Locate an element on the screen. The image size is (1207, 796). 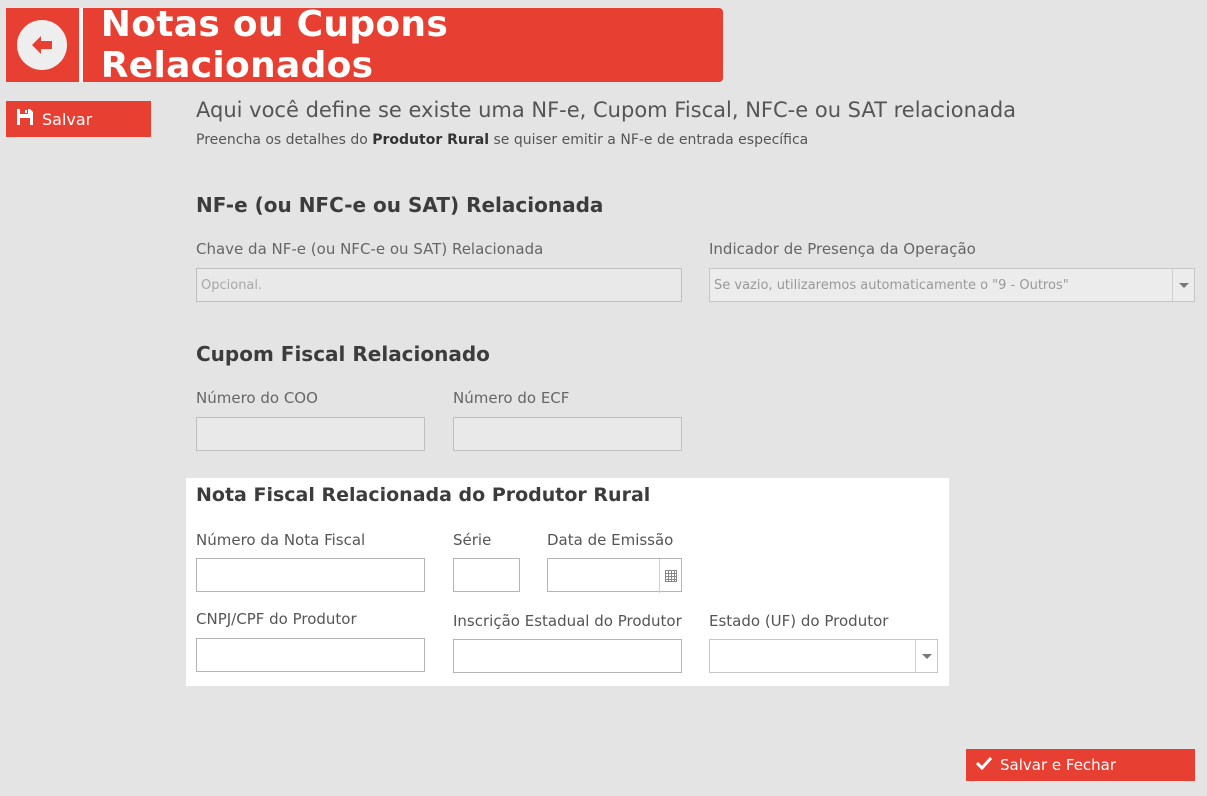
uf-label: Estado (UF) do Produtor is located at coordinates (799, 621).